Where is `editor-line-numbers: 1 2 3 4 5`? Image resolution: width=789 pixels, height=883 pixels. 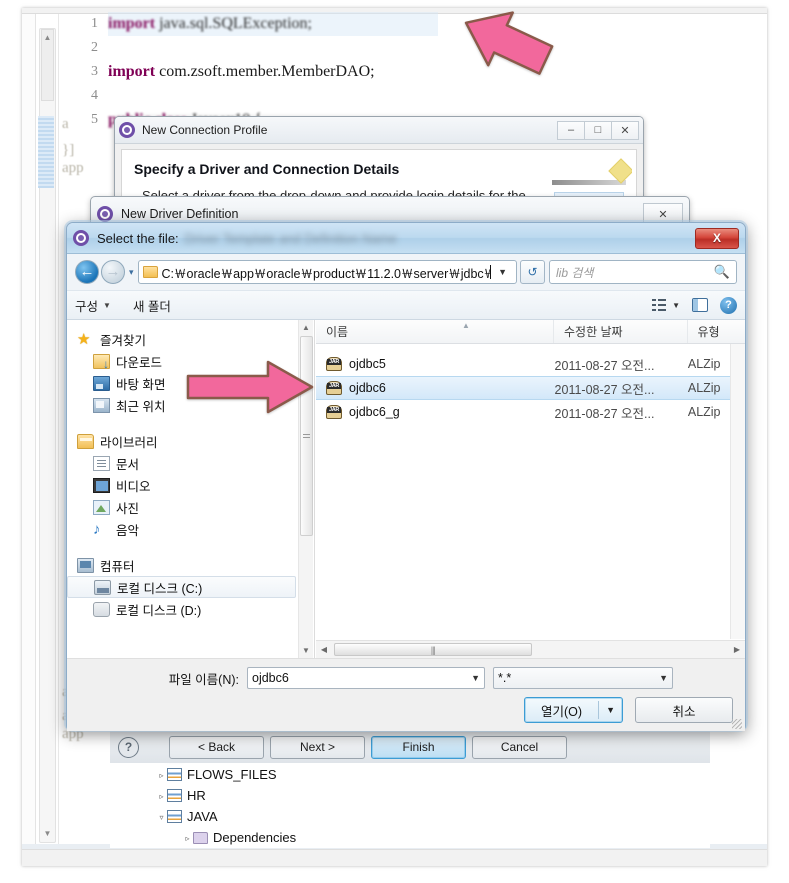 editor-line-numbers: 1 2 3 4 5 is located at coordinates (83, 72).